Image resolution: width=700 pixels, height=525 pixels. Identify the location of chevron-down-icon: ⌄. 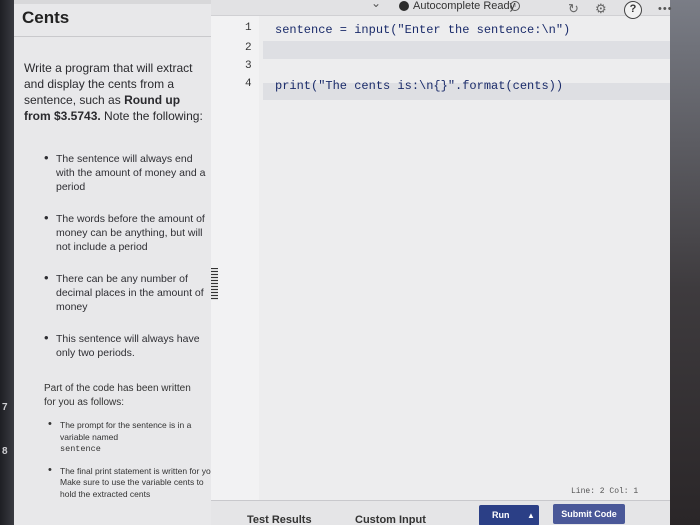
(376, 5).